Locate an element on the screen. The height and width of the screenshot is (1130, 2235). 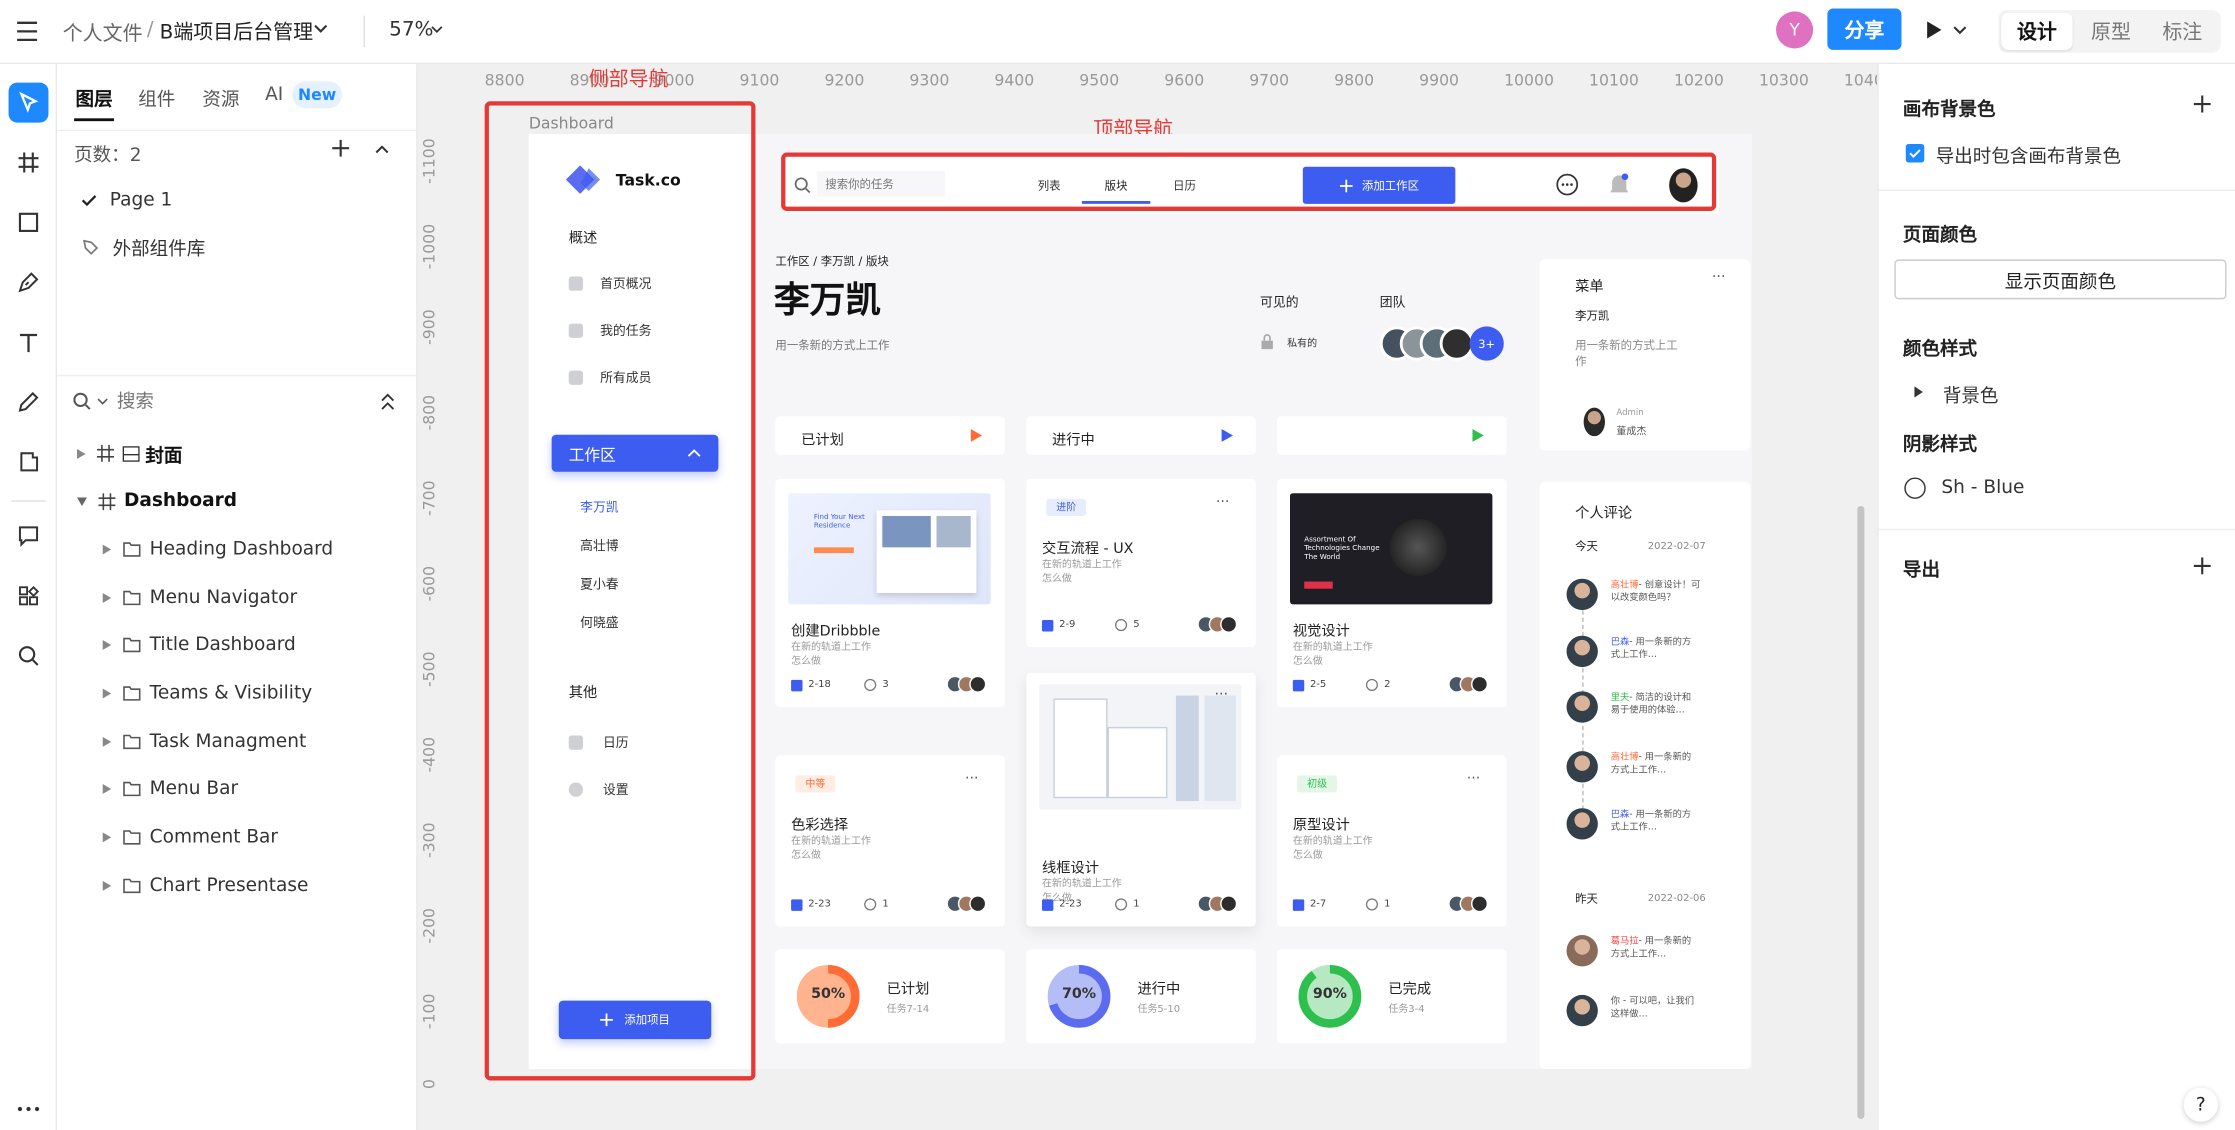
more-icon is located at coordinates (29, 1109).